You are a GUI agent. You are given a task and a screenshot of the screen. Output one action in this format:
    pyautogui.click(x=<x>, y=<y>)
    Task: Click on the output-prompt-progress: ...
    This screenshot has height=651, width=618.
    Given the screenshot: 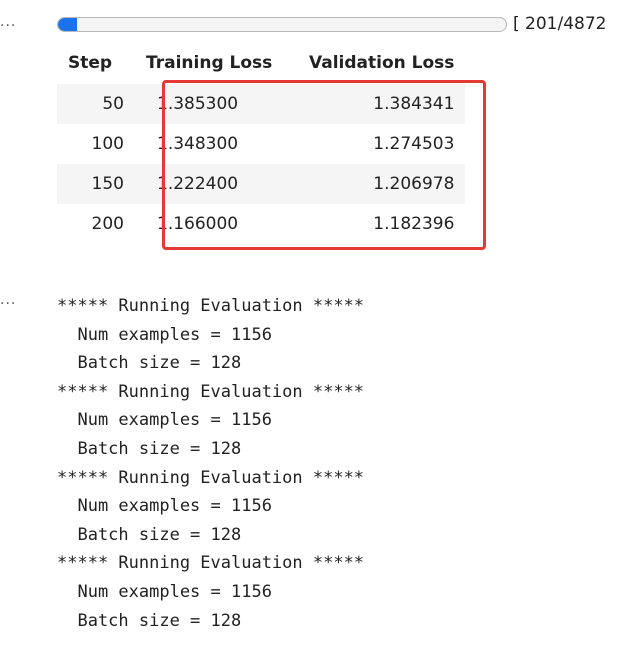 What is the action you would take?
    pyautogui.click(x=16, y=22)
    